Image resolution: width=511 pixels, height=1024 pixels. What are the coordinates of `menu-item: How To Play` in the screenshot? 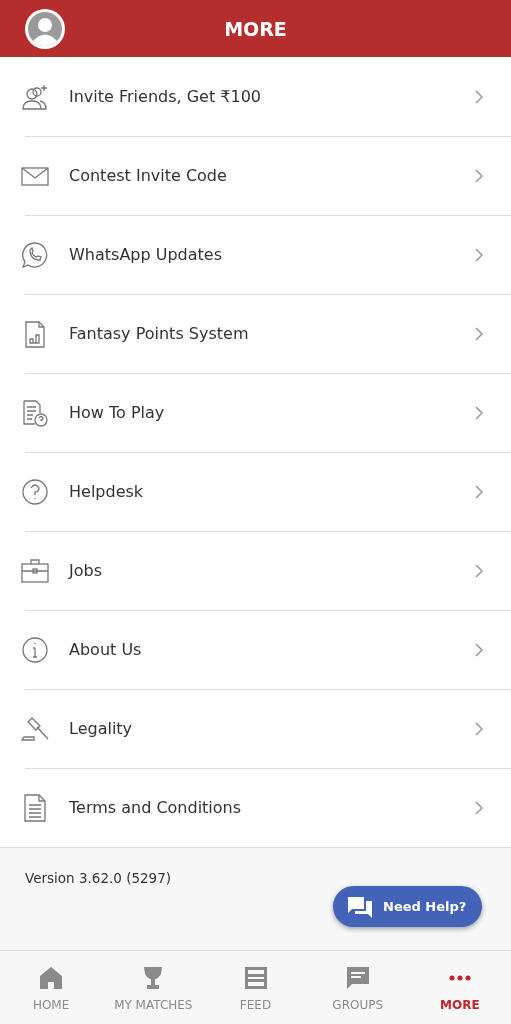 It's located at (255, 412).